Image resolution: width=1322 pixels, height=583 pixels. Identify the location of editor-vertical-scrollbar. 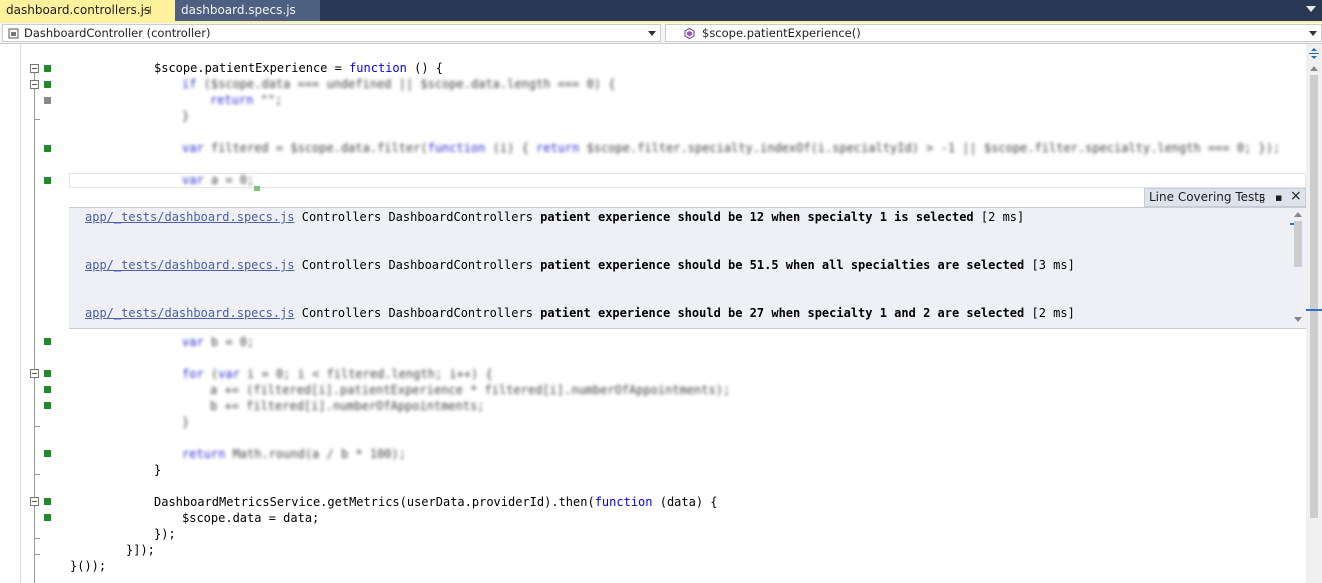
(1314, 313).